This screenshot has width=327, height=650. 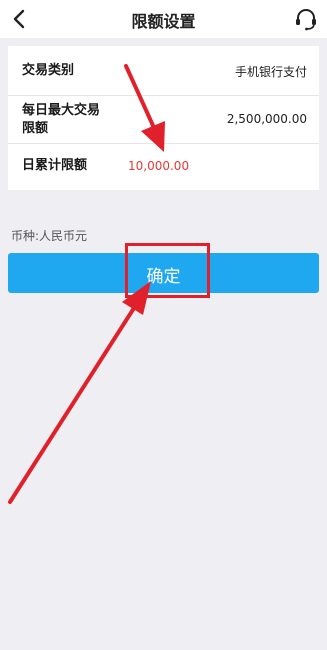 What do you see at coordinates (163, 21) in the screenshot?
I see `page-title: 限额设置` at bounding box center [163, 21].